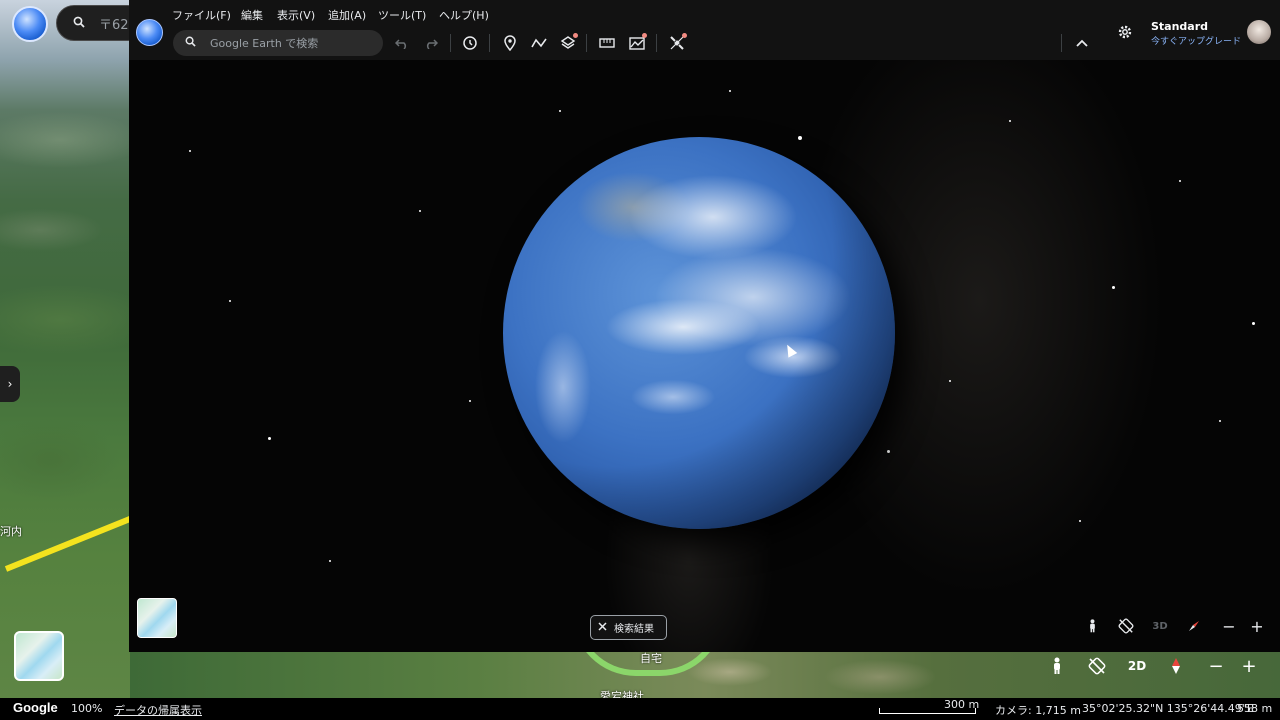 This screenshot has height=720, width=1280. I want to click on menu-help: ヘルプ(H), so click(464, 15).